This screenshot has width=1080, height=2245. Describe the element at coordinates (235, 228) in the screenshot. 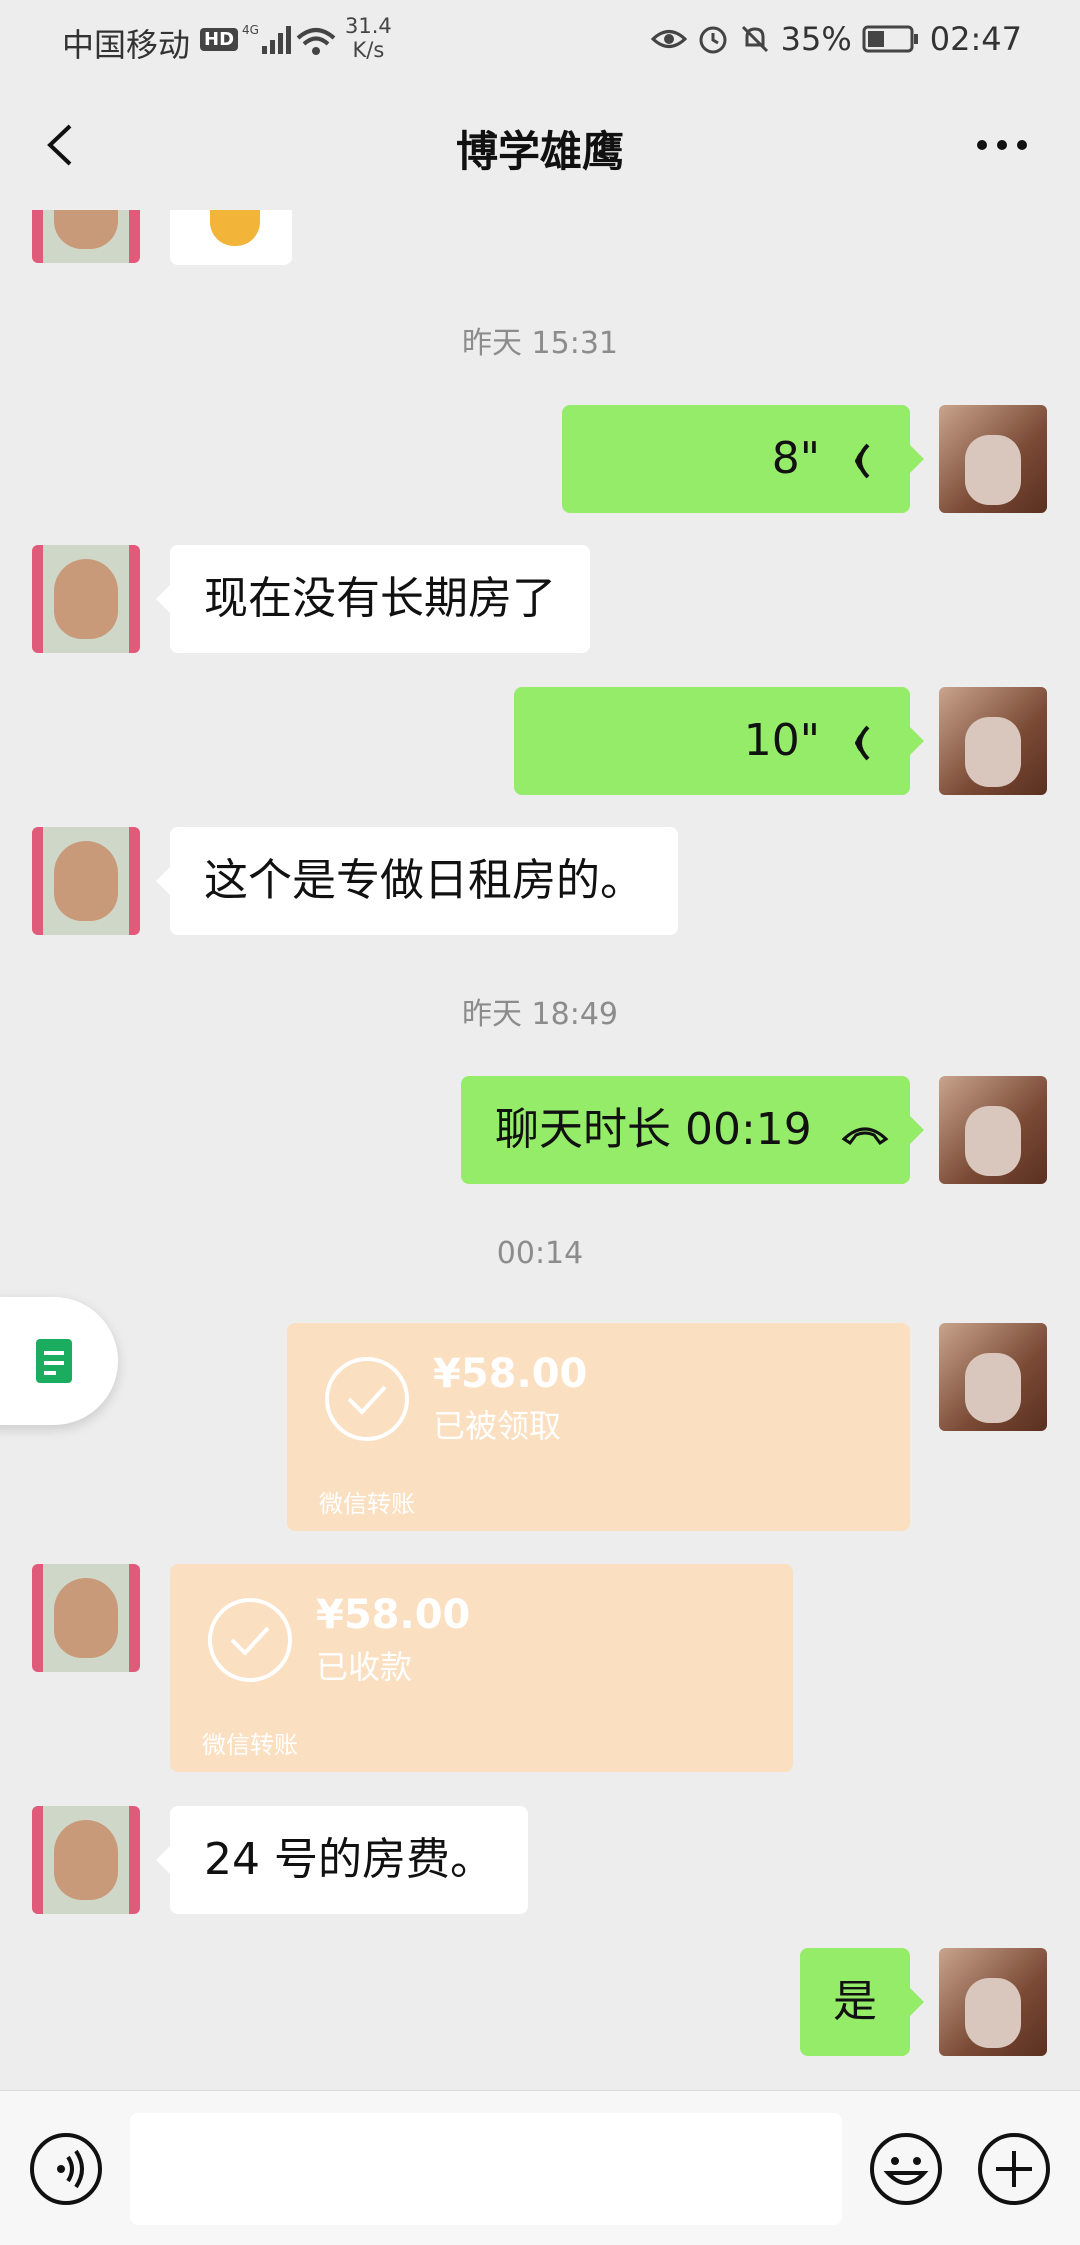

I see `sticker-icon` at that location.